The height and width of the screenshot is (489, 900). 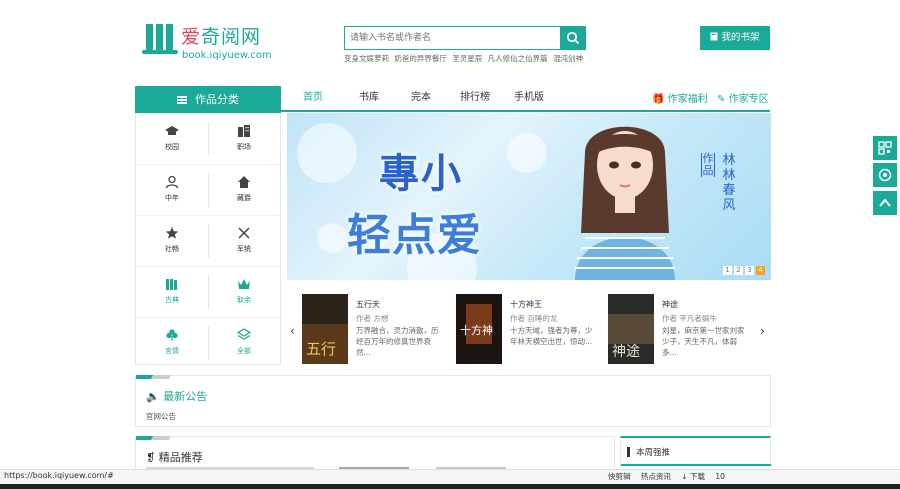 What do you see at coordinates (171, 284) in the screenshot?
I see `books-icon` at bounding box center [171, 284].